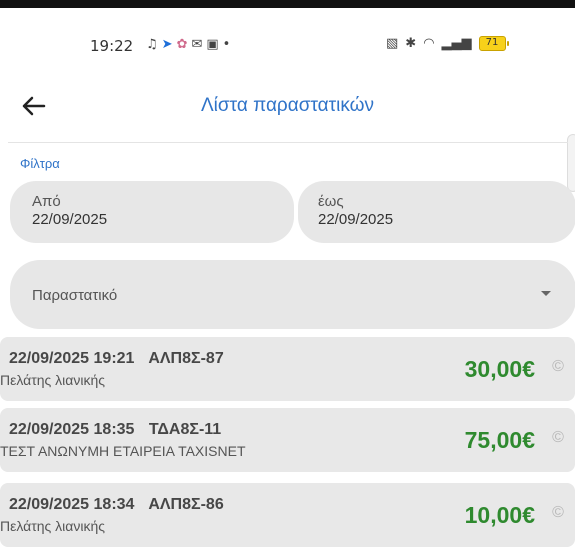  What do you see at coordinates (493, 43) in the screenshot?
I see `battery-icon: 71` at bounding box center [493, 43].